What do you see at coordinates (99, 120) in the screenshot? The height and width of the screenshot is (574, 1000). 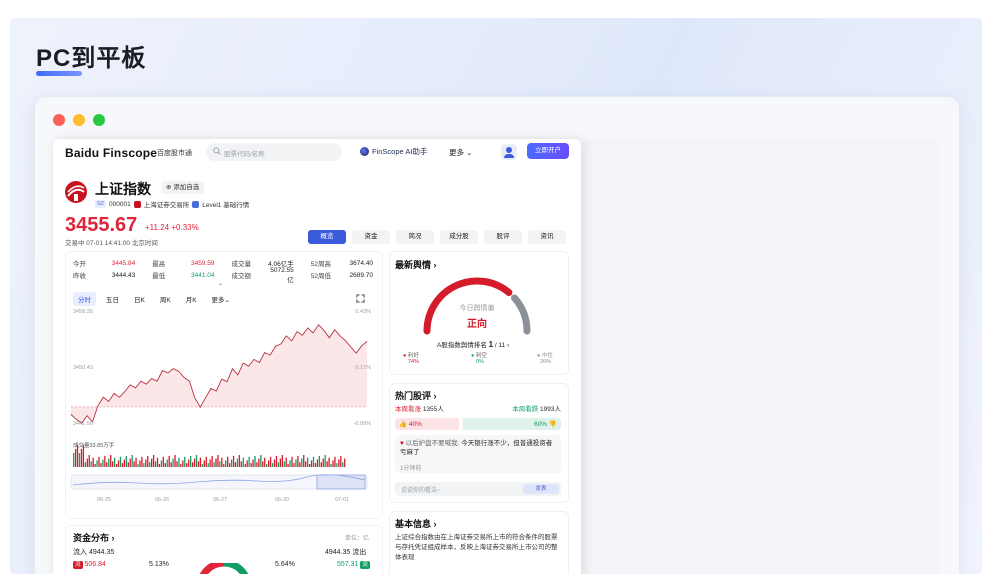 I see `maximize-dot-icon` at bounding box center [99, 120].